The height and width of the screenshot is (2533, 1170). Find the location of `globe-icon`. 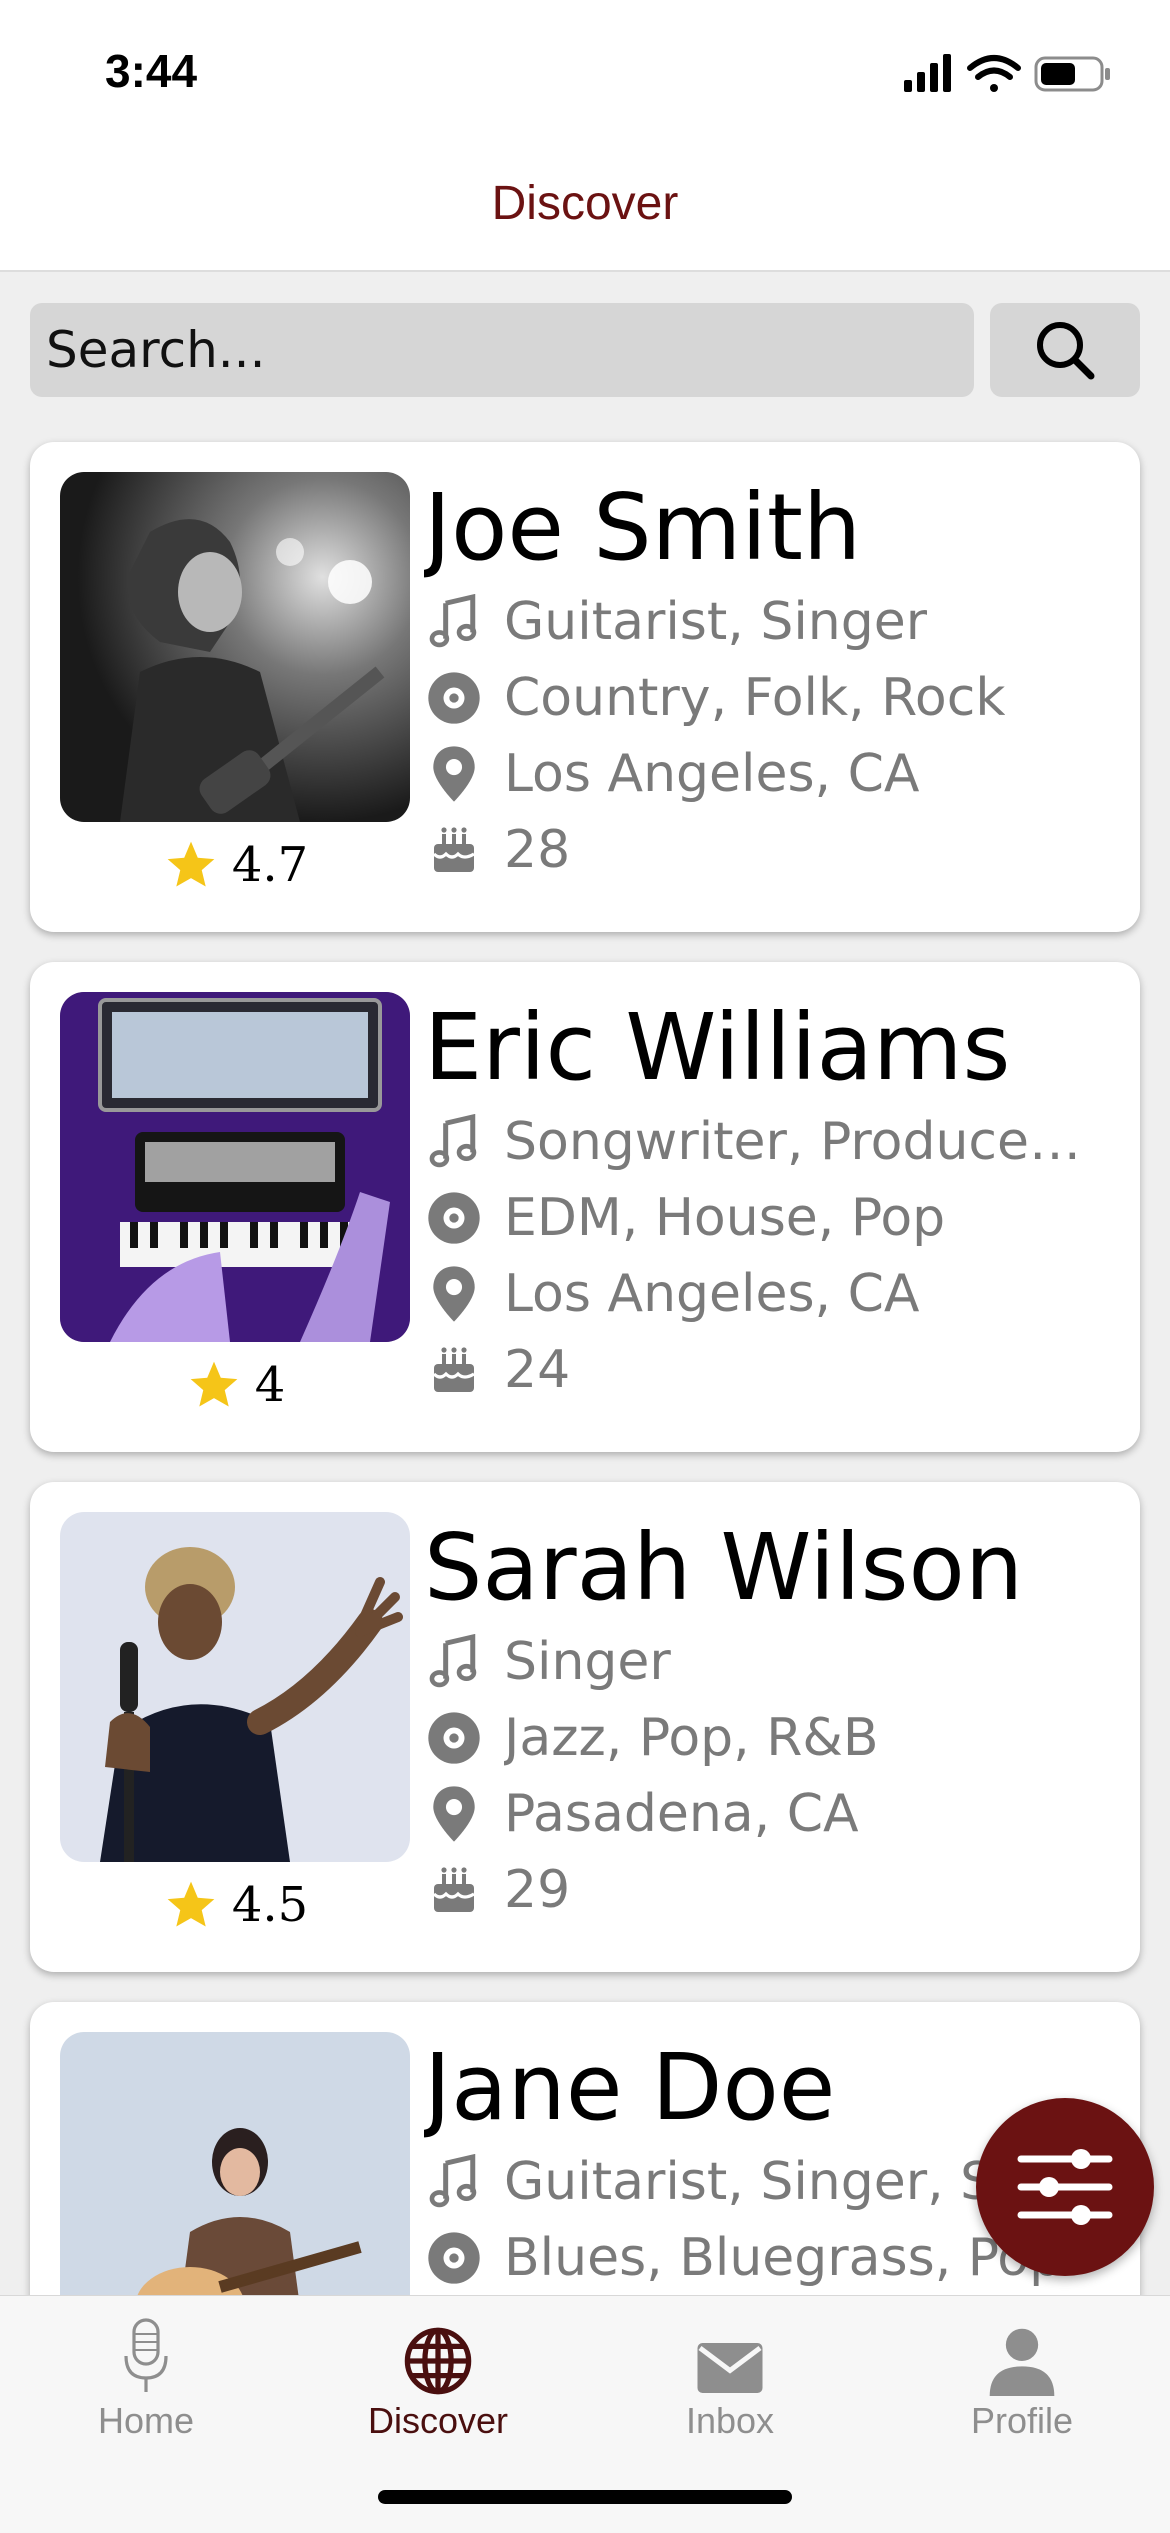

globe-icon is located at coordinates (438, 2361).